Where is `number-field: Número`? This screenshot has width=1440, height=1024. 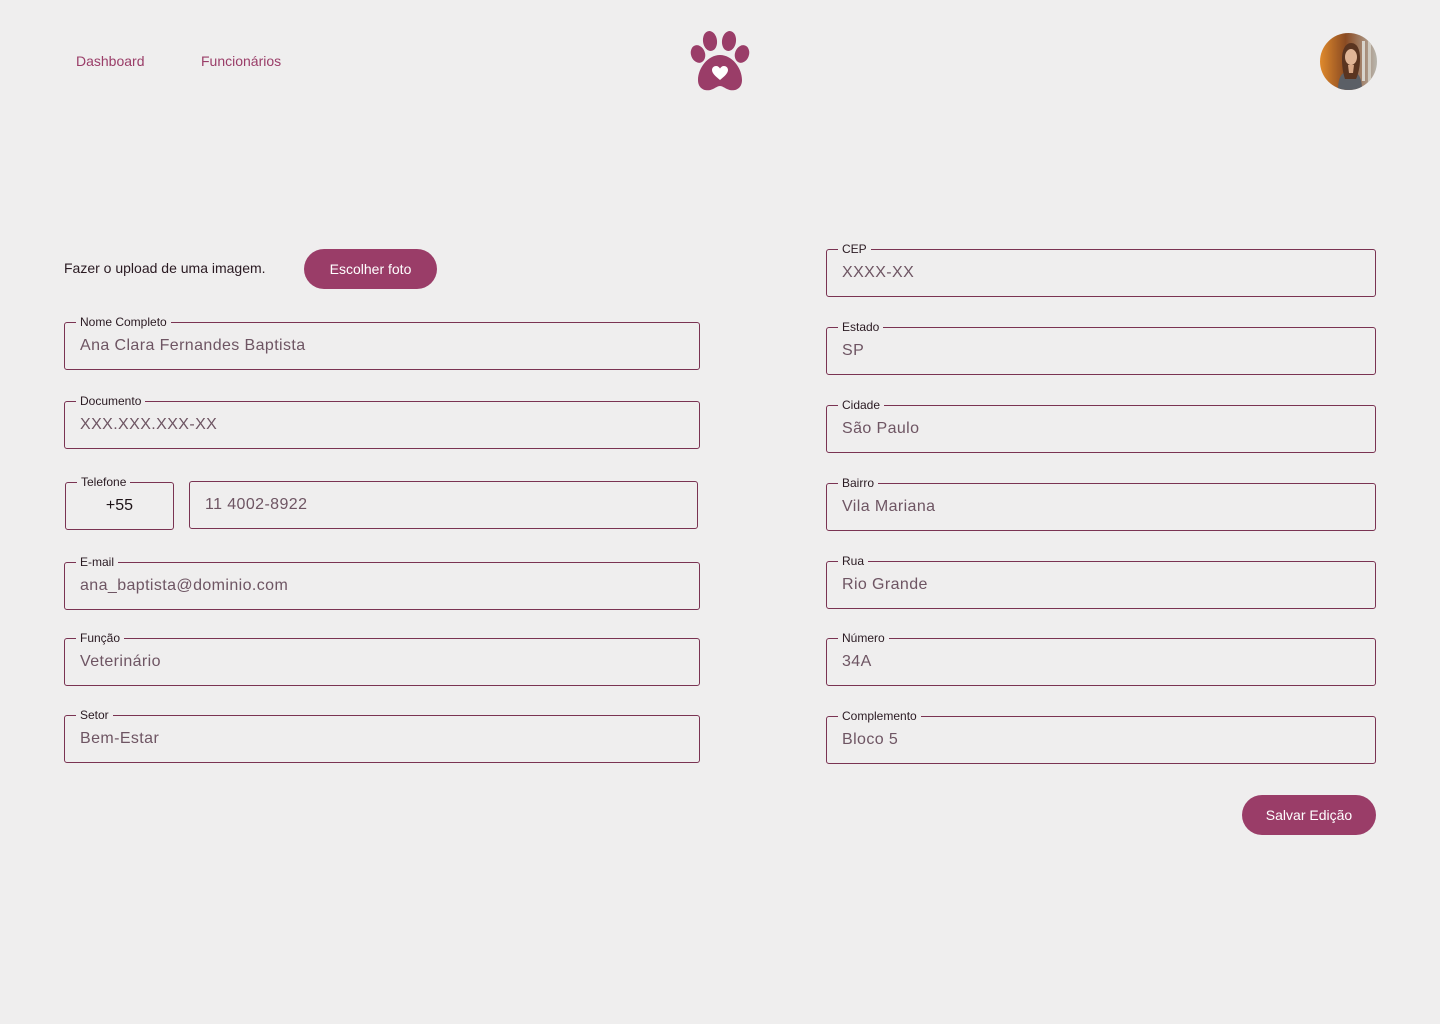 number-field: Número is located at coordinates (1101, 658).